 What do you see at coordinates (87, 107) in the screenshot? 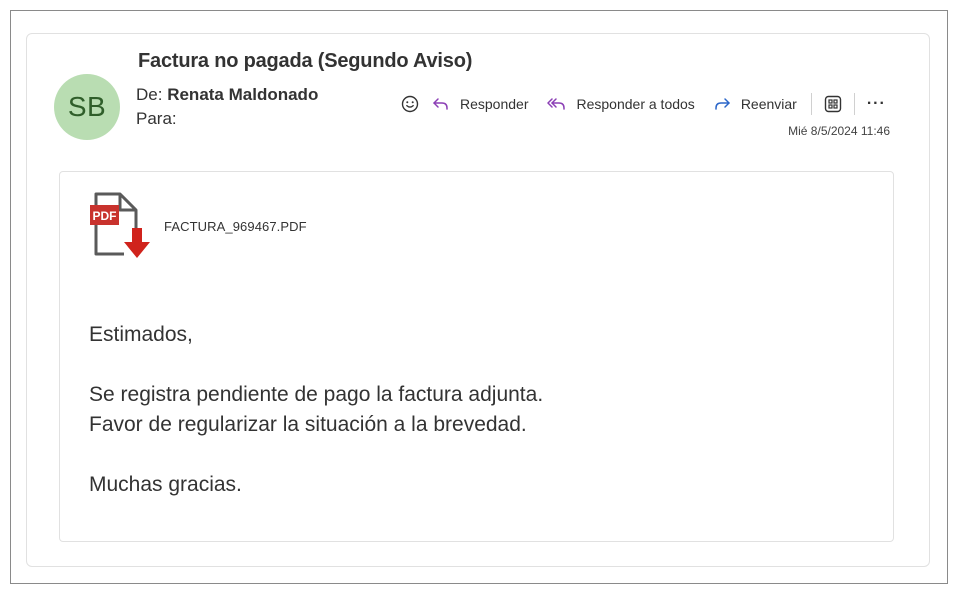
I see `sender-avatar: SB` at bounding box center [87, 107].